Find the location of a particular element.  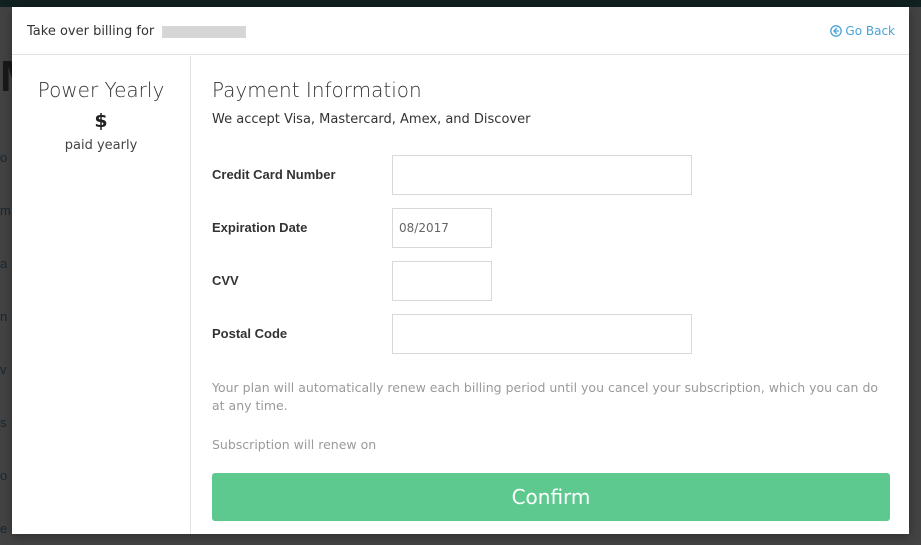

postal-code-label: Postal Code is located at coordinates (250, 333).